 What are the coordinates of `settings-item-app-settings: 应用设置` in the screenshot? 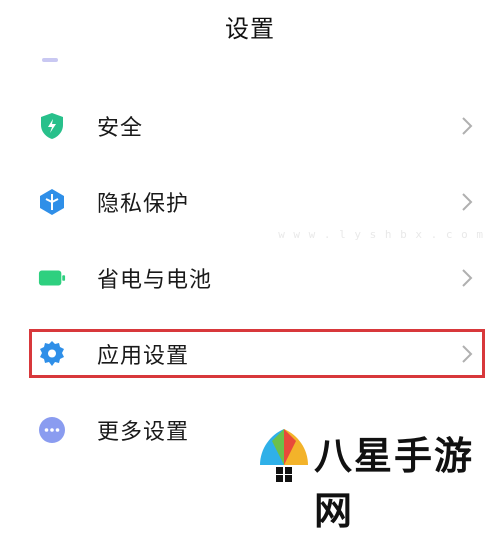 It's located at (250, 354).